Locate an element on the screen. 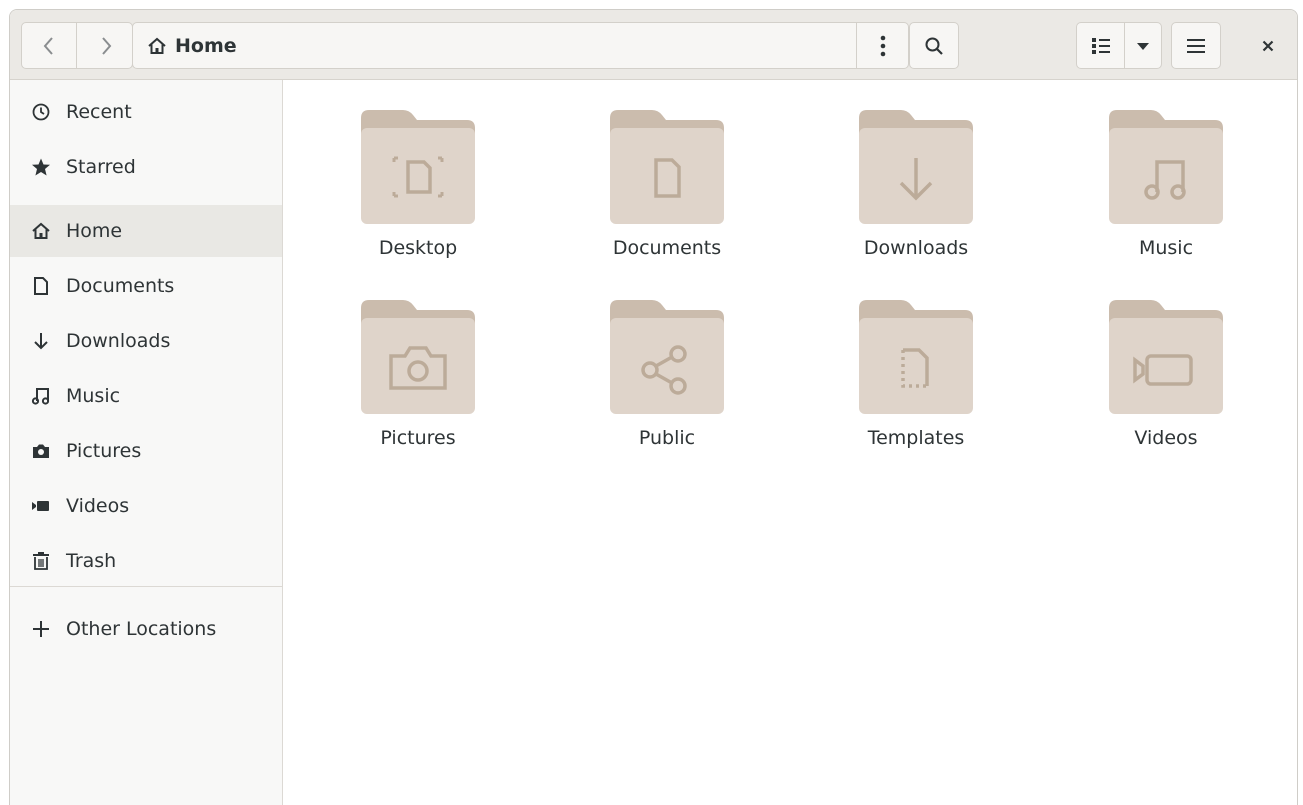  plus-icon is located at coordinates (41, 629).